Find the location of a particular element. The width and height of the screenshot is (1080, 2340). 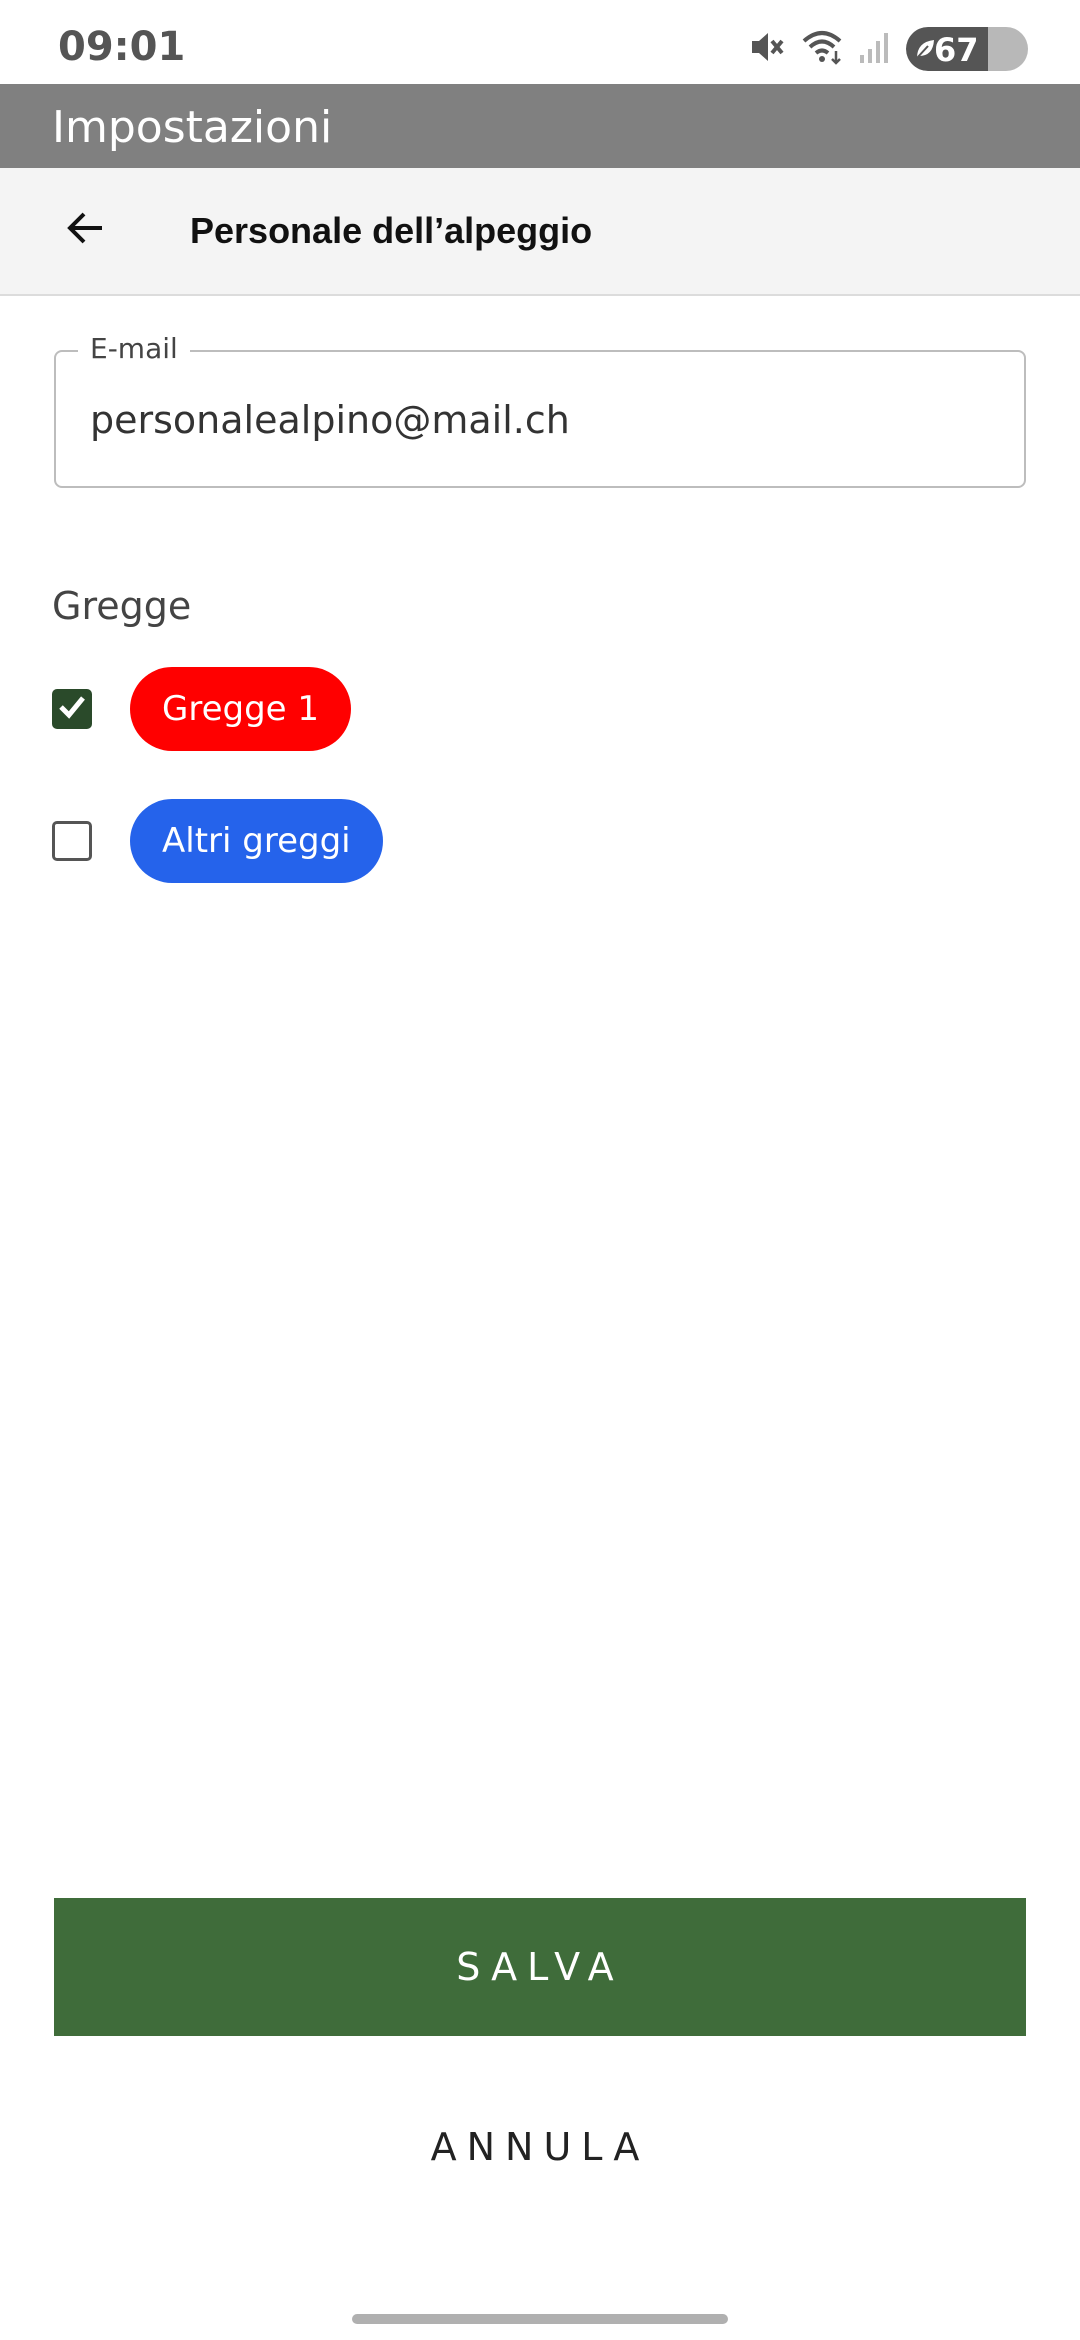

email-field: E-mail is located at coordinates (540, 410).